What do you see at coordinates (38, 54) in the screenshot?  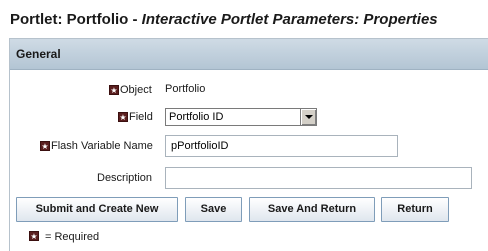 I see `section-title: General` at bounding box center [38, 54].